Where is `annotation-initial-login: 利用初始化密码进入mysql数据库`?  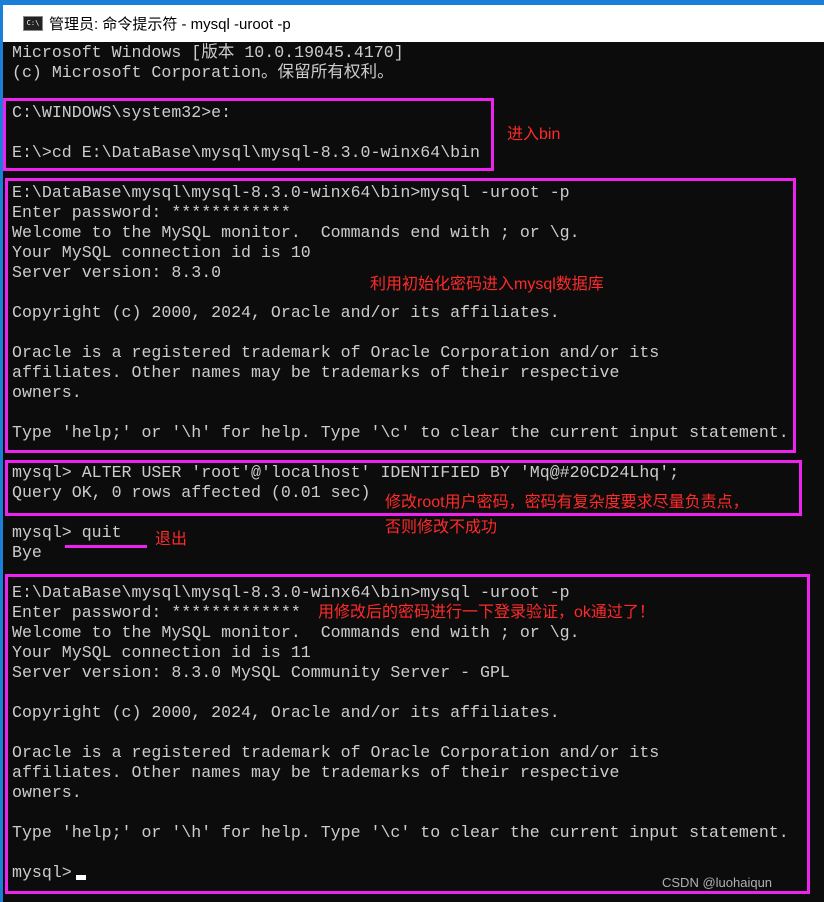
annotation-initial-login: 利用初始化密码进入mysql数据库 is located at coordinates (487, 284).